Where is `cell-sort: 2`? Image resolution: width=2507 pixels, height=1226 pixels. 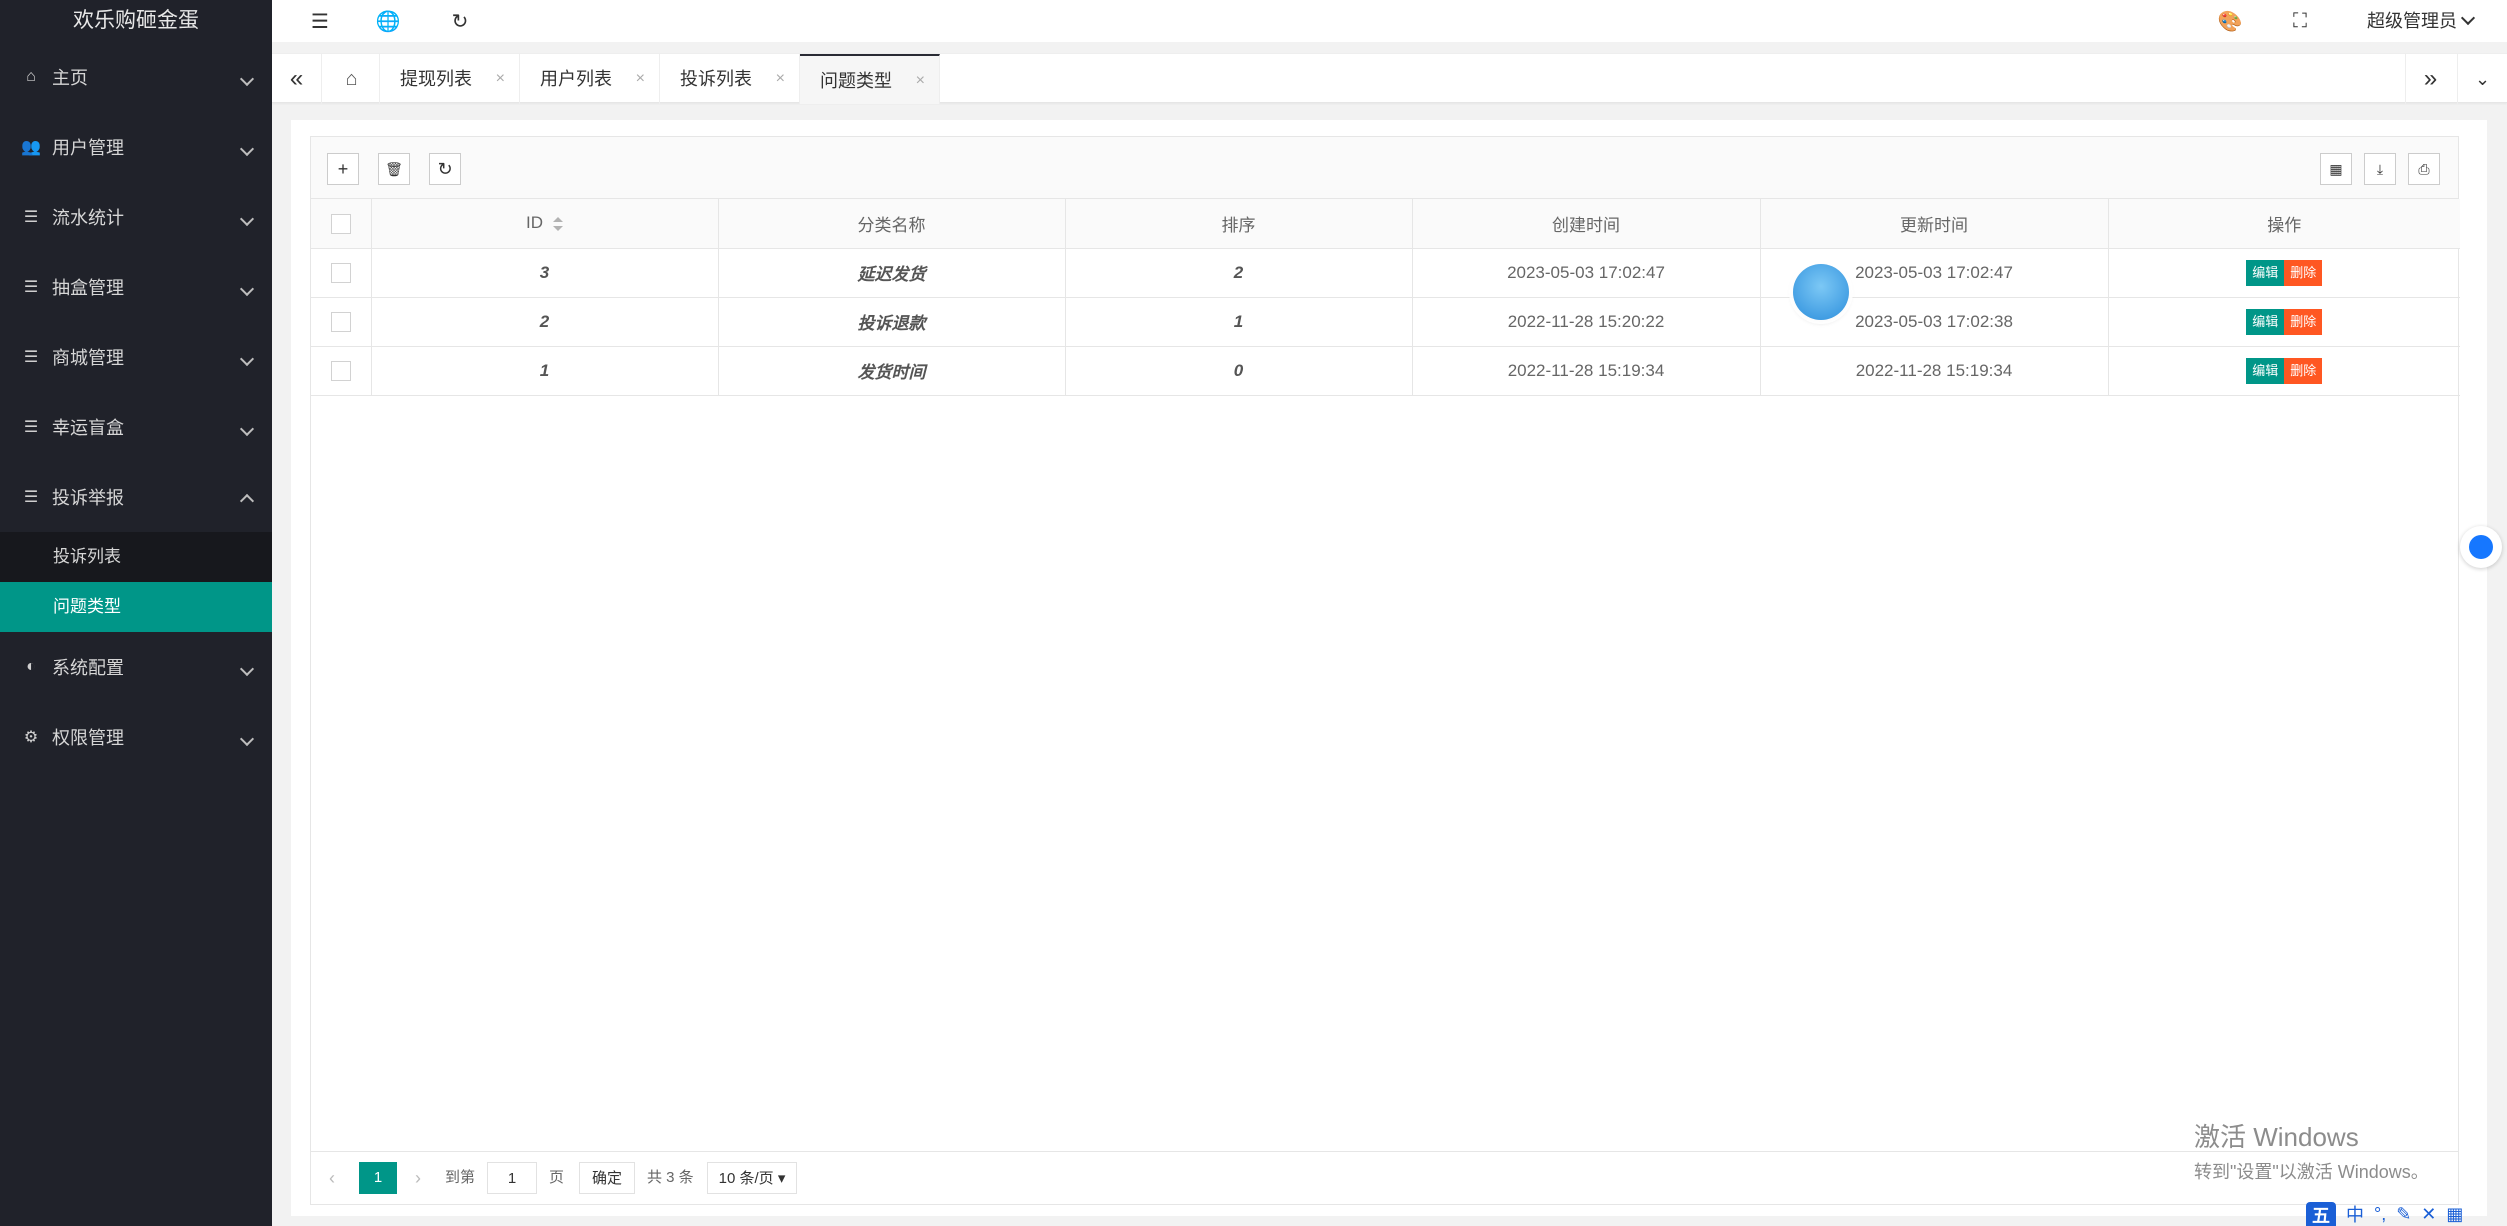
cell-sort: 2 is located at coordinates (1239, 273).